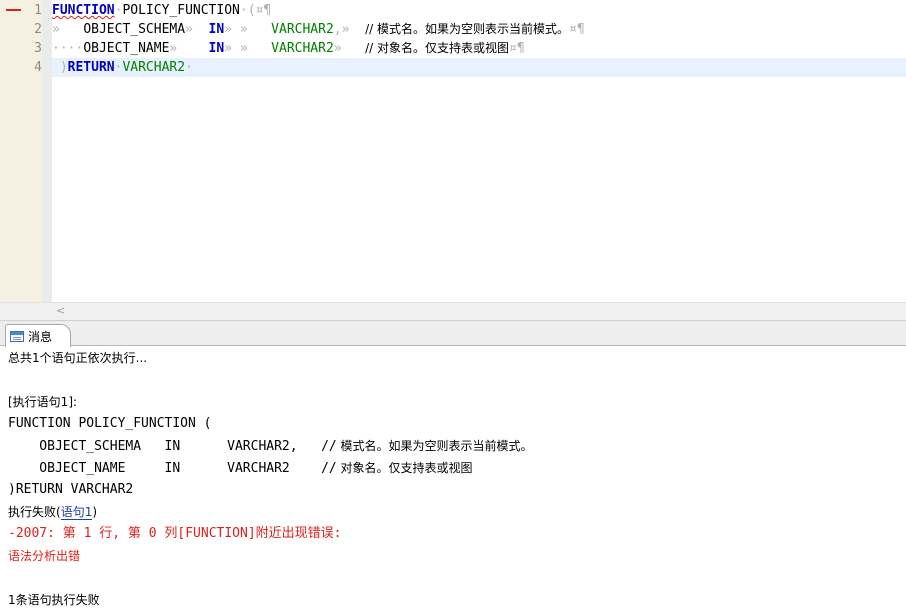 This screenshot has height=612, width=906. I want to click on message-exec-header: [执行语句1]:, so click(43, 402).